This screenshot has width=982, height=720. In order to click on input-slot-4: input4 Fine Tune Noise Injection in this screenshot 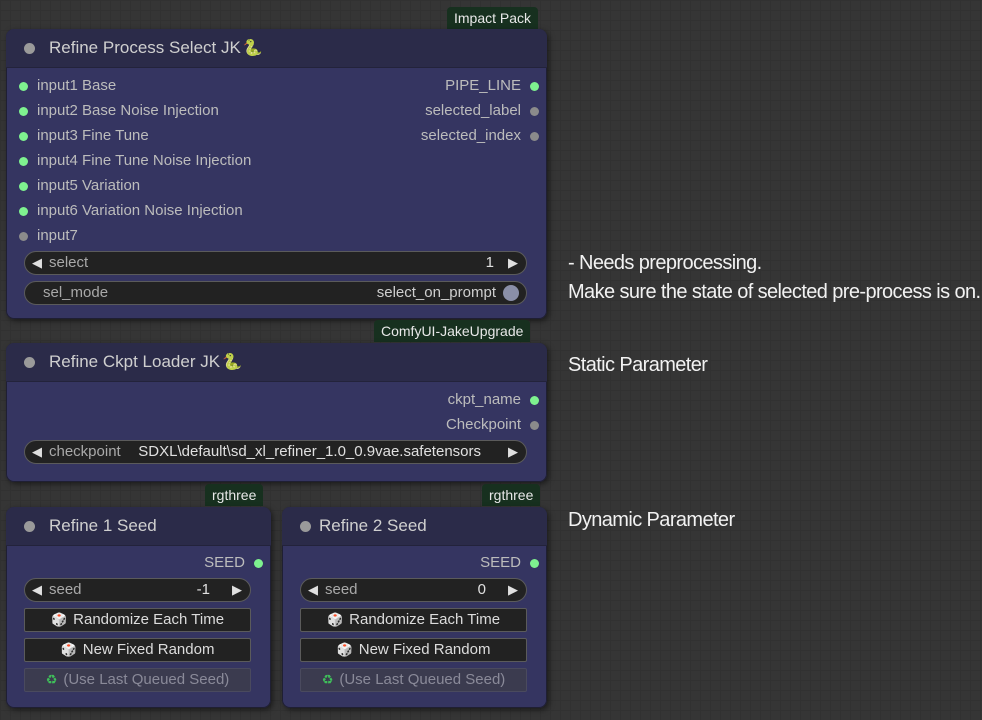, I will do `click(135, 161)`.